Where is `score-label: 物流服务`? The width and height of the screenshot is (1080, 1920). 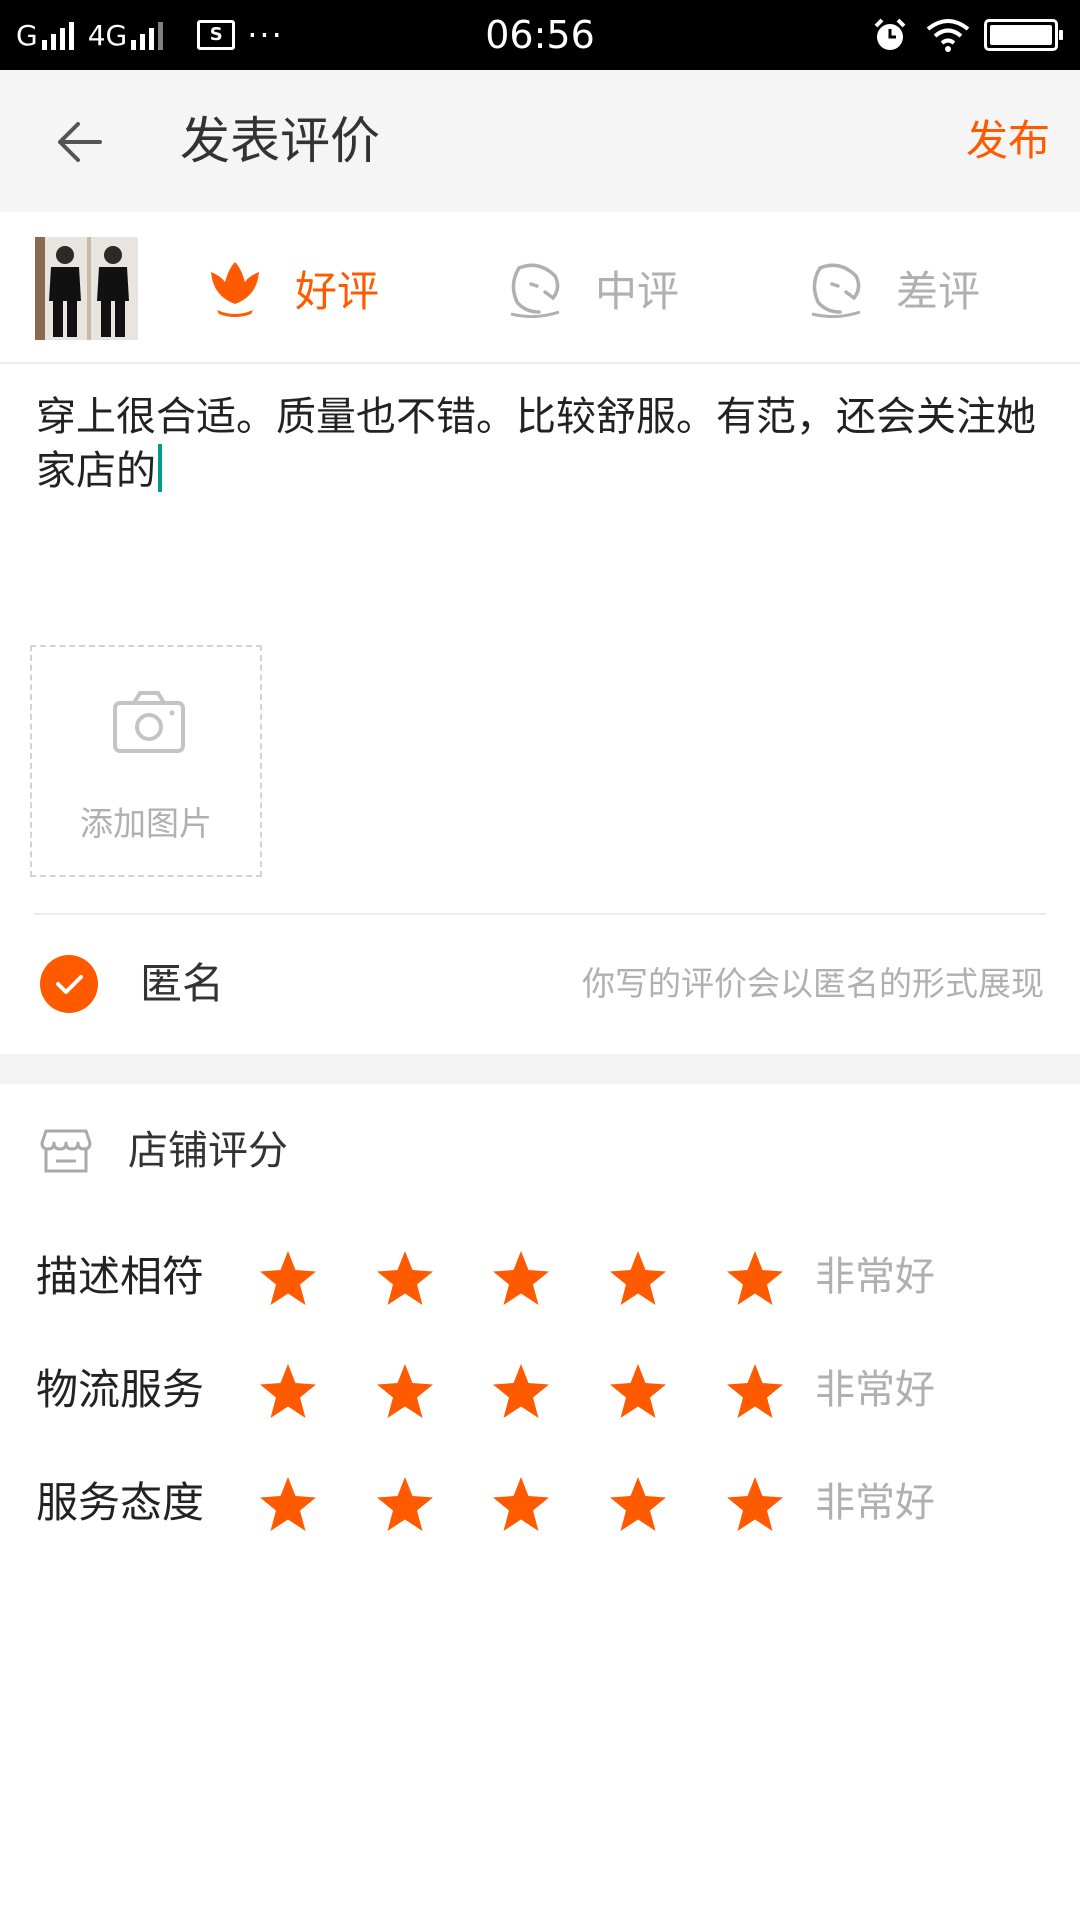 score-label: 物流服务 is located at coordinates (120, 1389).